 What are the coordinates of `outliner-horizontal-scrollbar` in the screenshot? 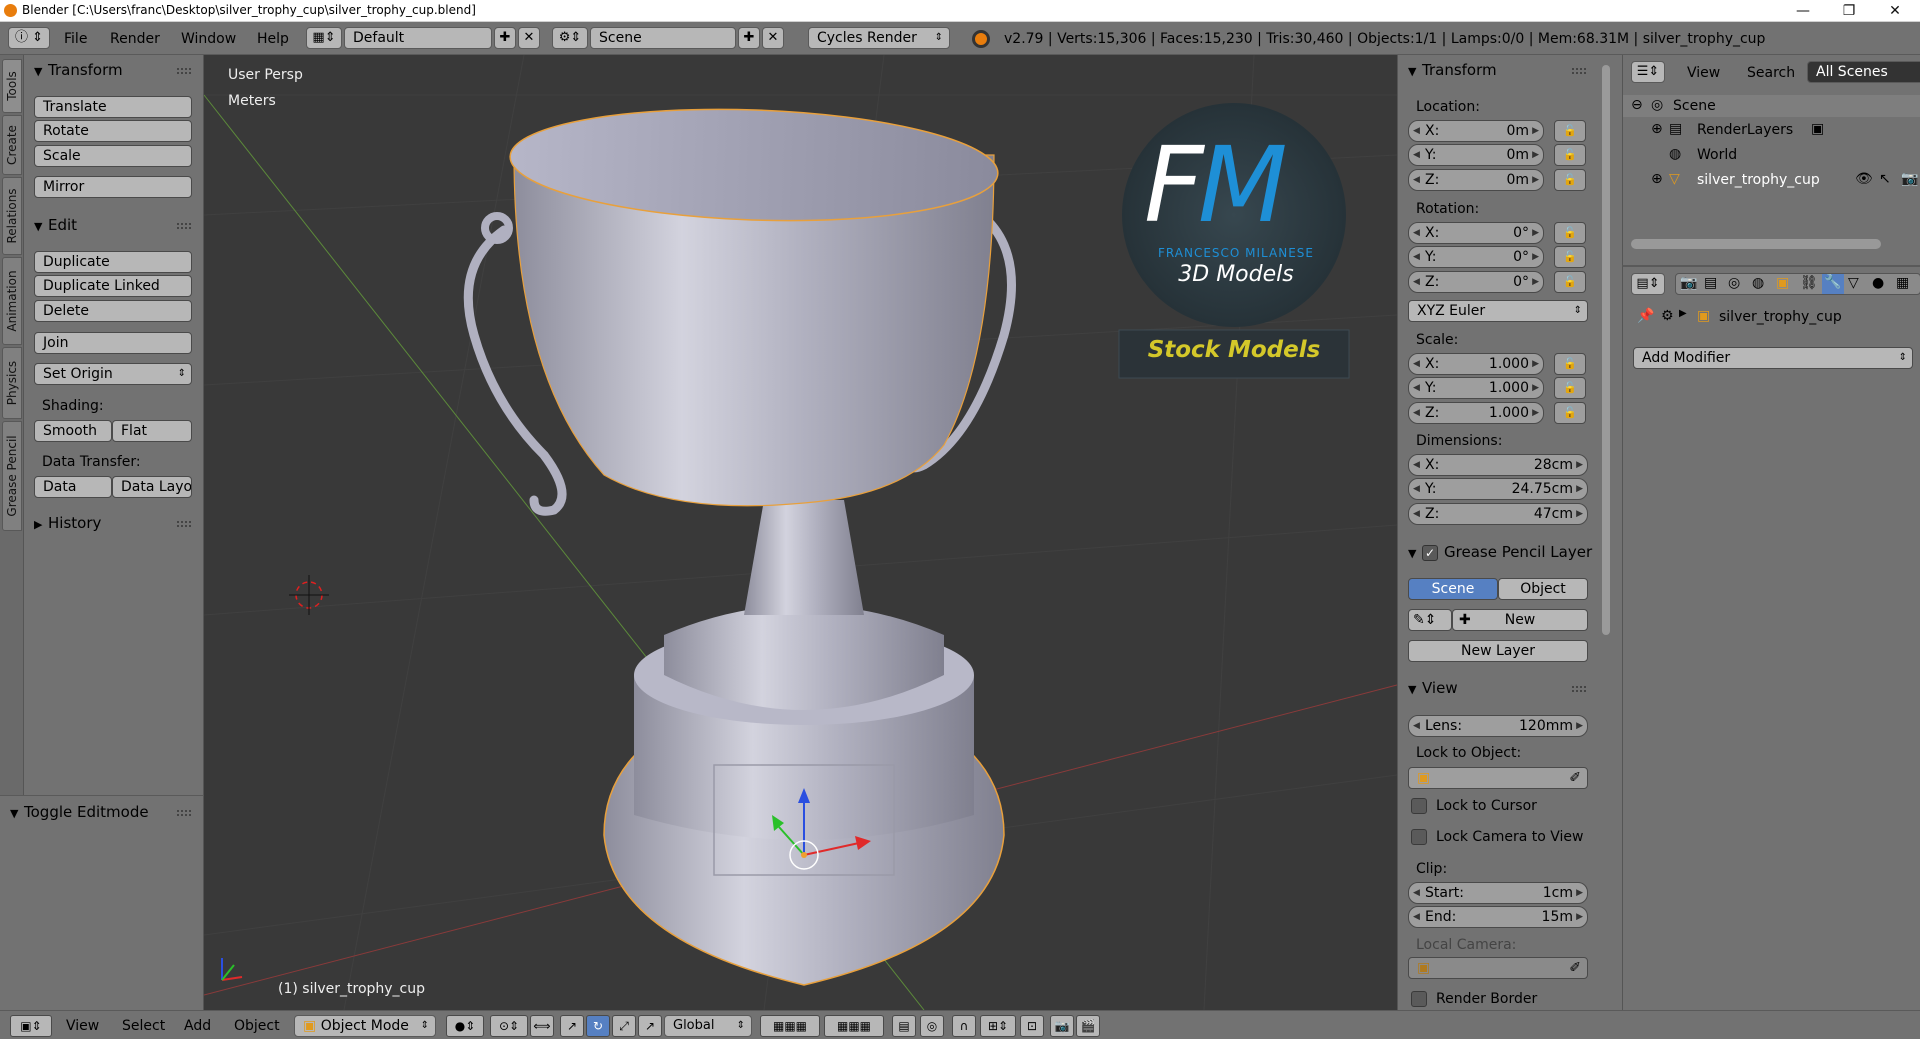 It's located at (1756, 244).